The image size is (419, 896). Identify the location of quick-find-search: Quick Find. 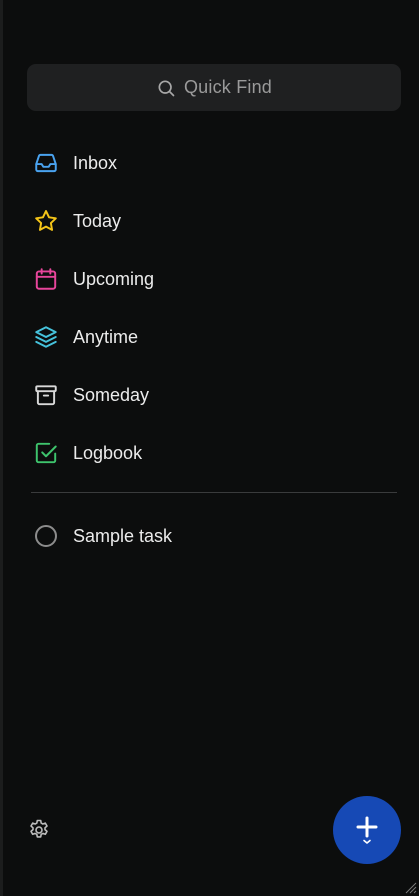
(214, 87).